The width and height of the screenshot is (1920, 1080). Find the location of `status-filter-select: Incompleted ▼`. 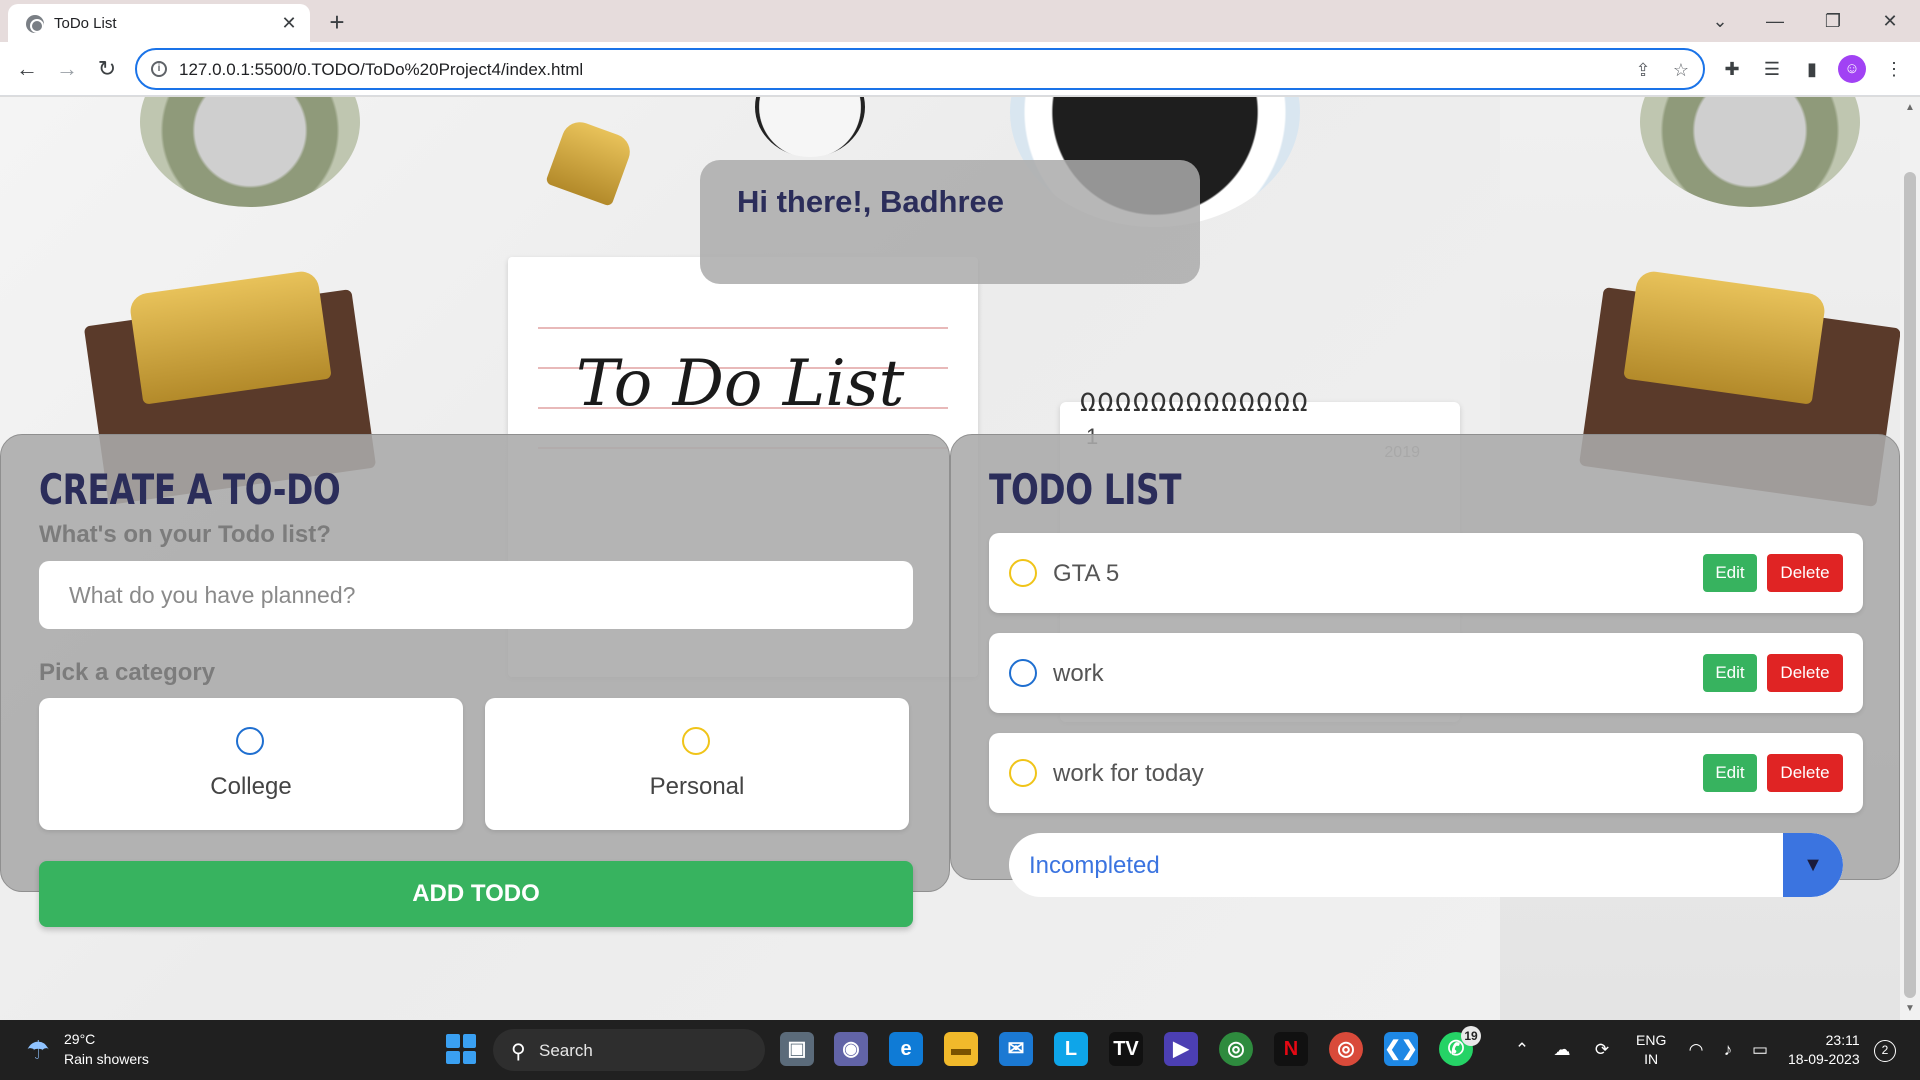

status-filter-select: Incompleted ▼ is located at coordinates (1426, 865).